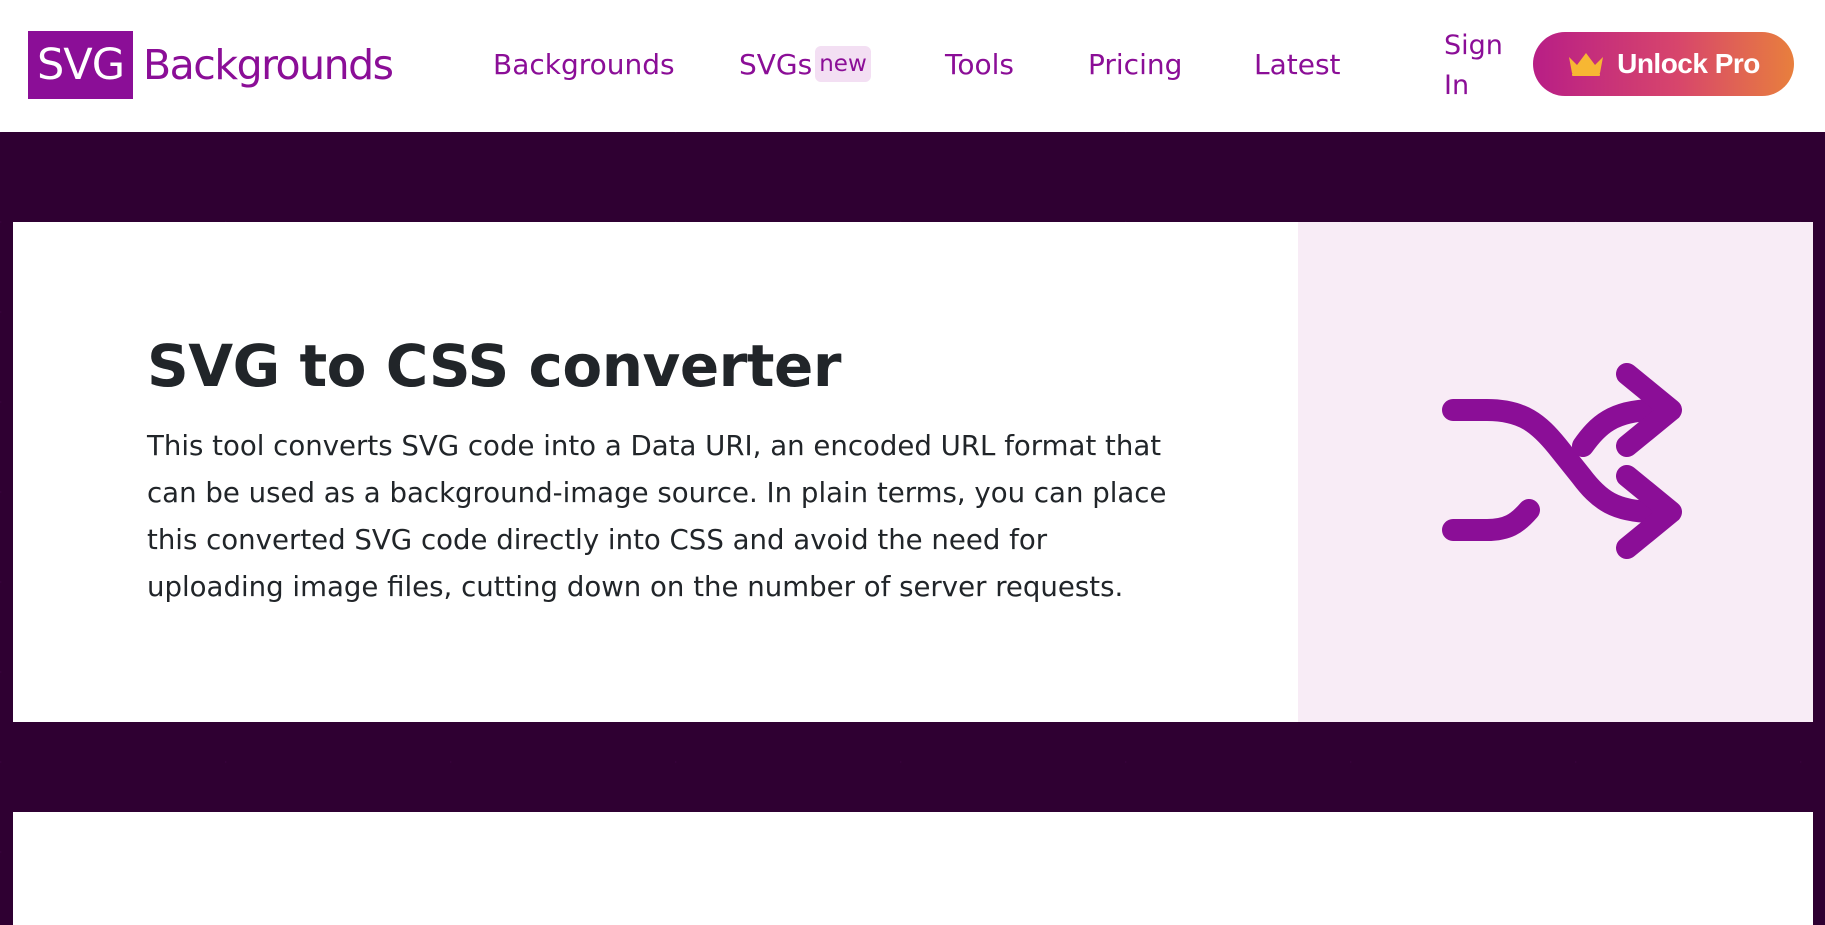 The height and width of the screenshot is (925, 1825). What do you see at coordinates (1297, 65) in the screenshot?
I see `nav-latest: Latest` at bounding box center [1297, 65].